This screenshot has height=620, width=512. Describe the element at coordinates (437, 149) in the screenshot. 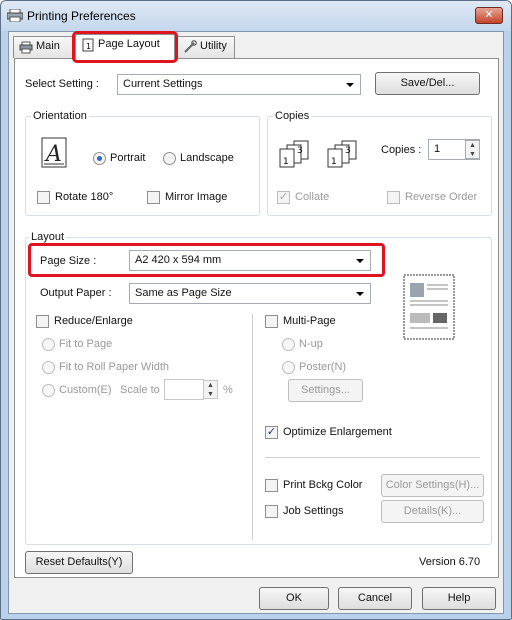

I see `copies-value: 1` at that location.